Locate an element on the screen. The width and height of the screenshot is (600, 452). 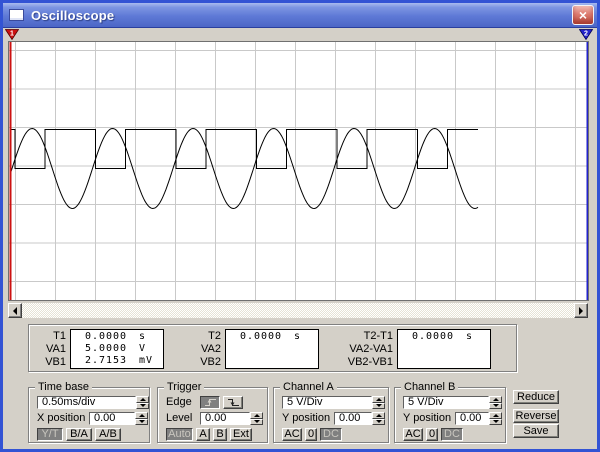
trigger-group: Trigger Edge Level 0.00 Auto A B Ext is located at coordinates (212, 412).